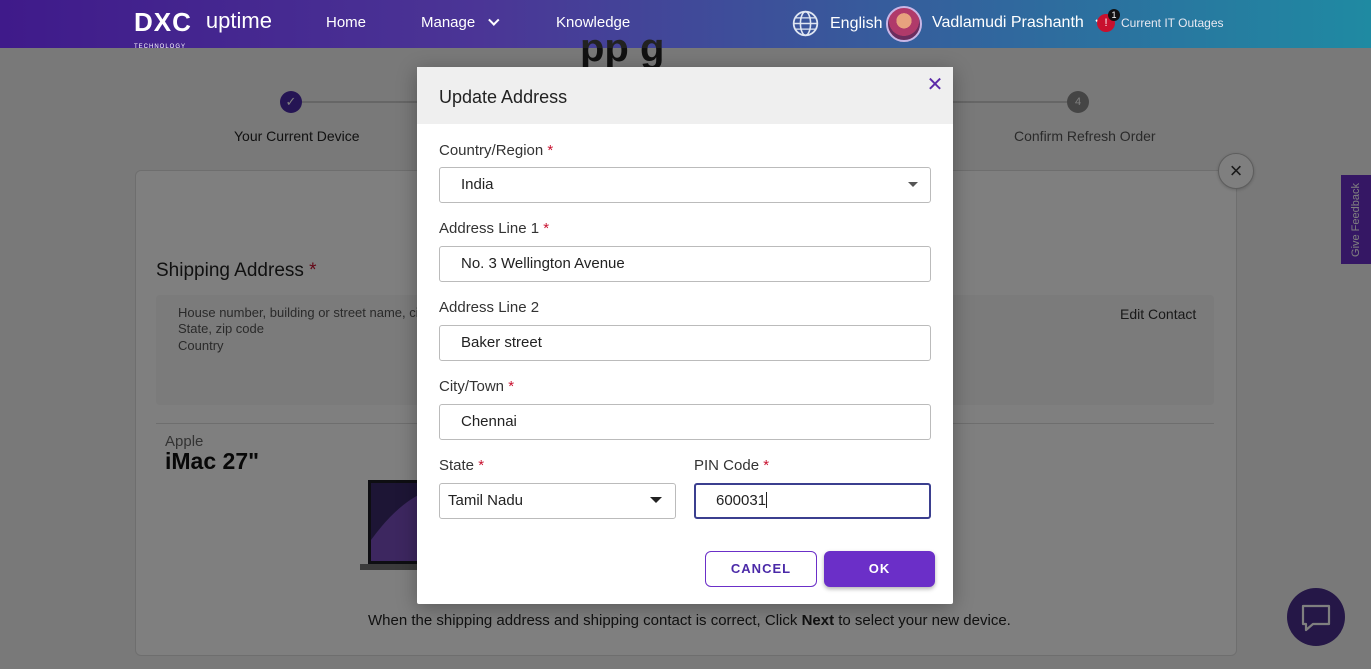 Image resolution: width=1371 pixels, height=669 pixels. What do you see at coordinates (489, 307) in the screenshot?
I see `address2-label: Address Line 2` at bounding box center [489, 307].